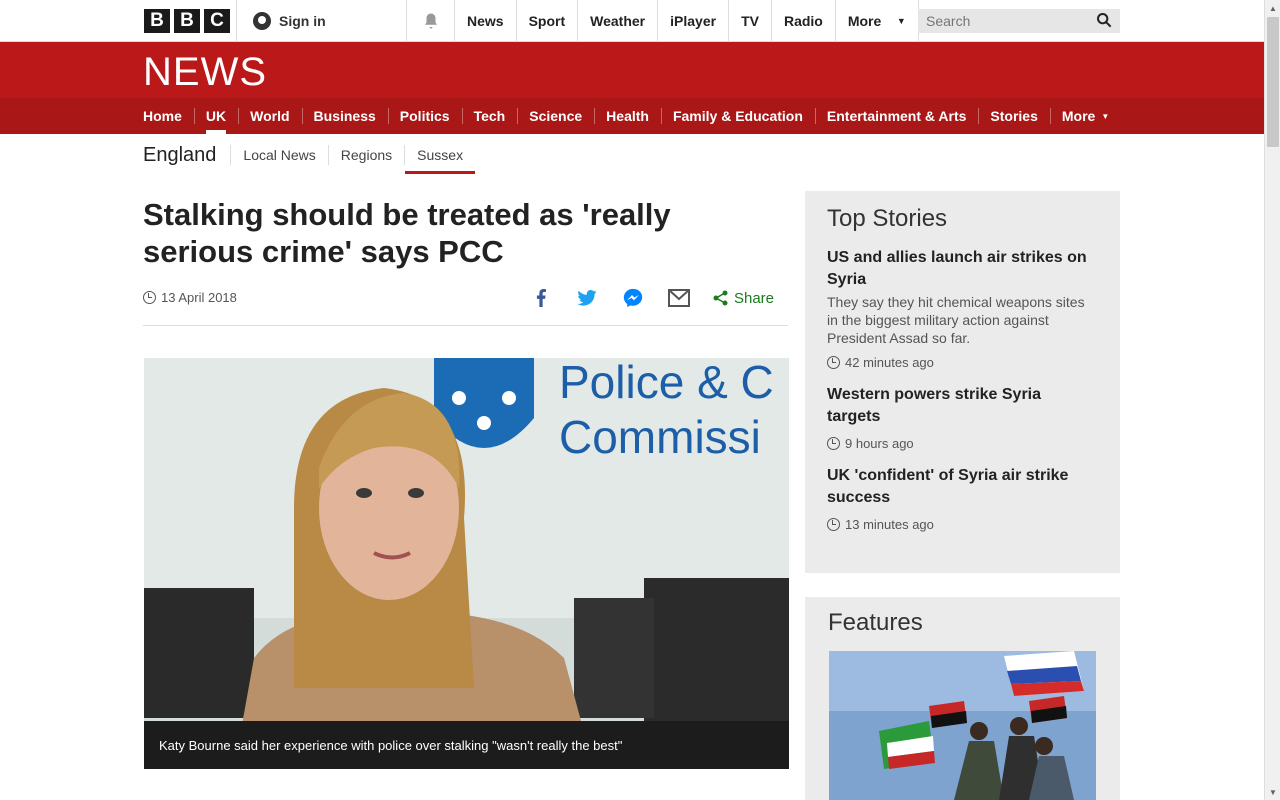  What do you see at coordinates (962, 406) in the screenshot?
I see `top-story-title: Western powers strike Syria targets` at bounding box center [962, 406].